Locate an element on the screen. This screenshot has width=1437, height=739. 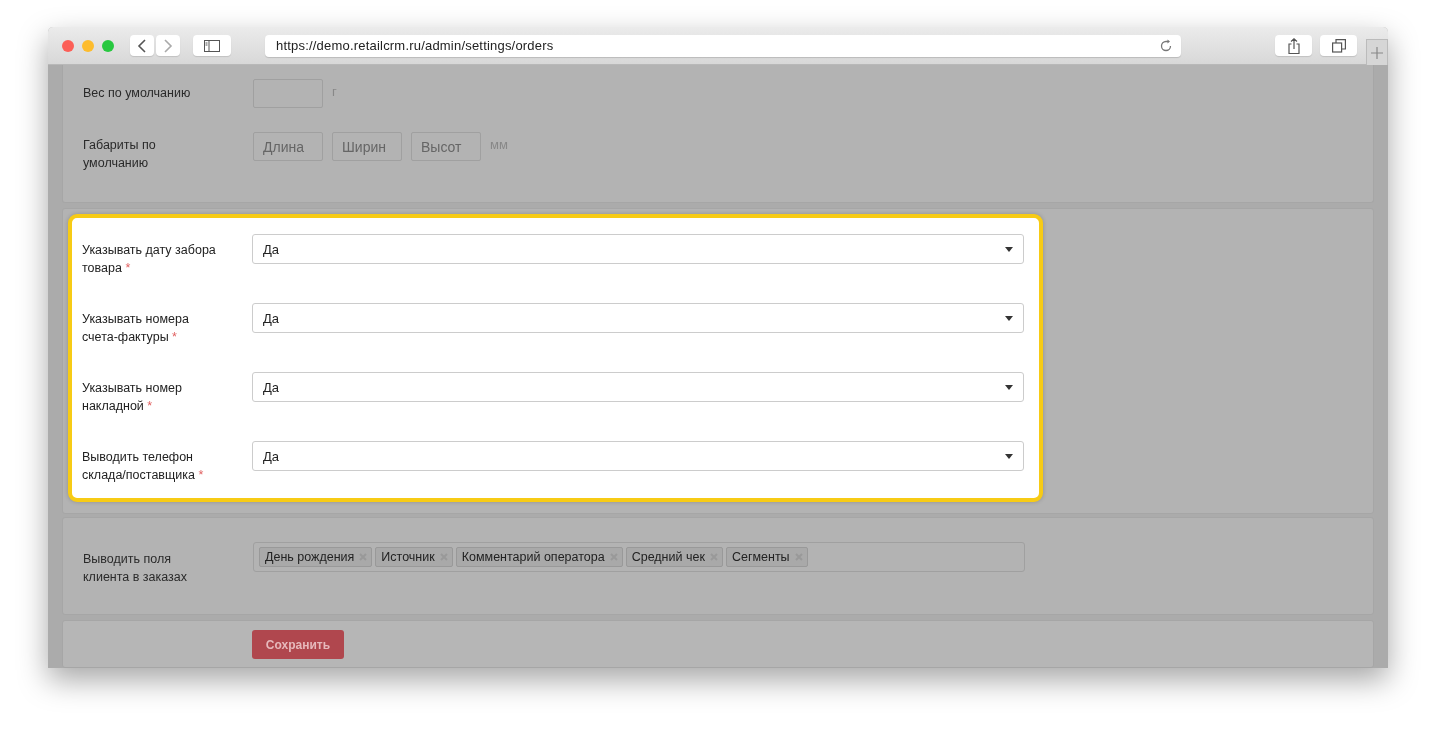
sidebar-icon is located at coordinates (212, 45).